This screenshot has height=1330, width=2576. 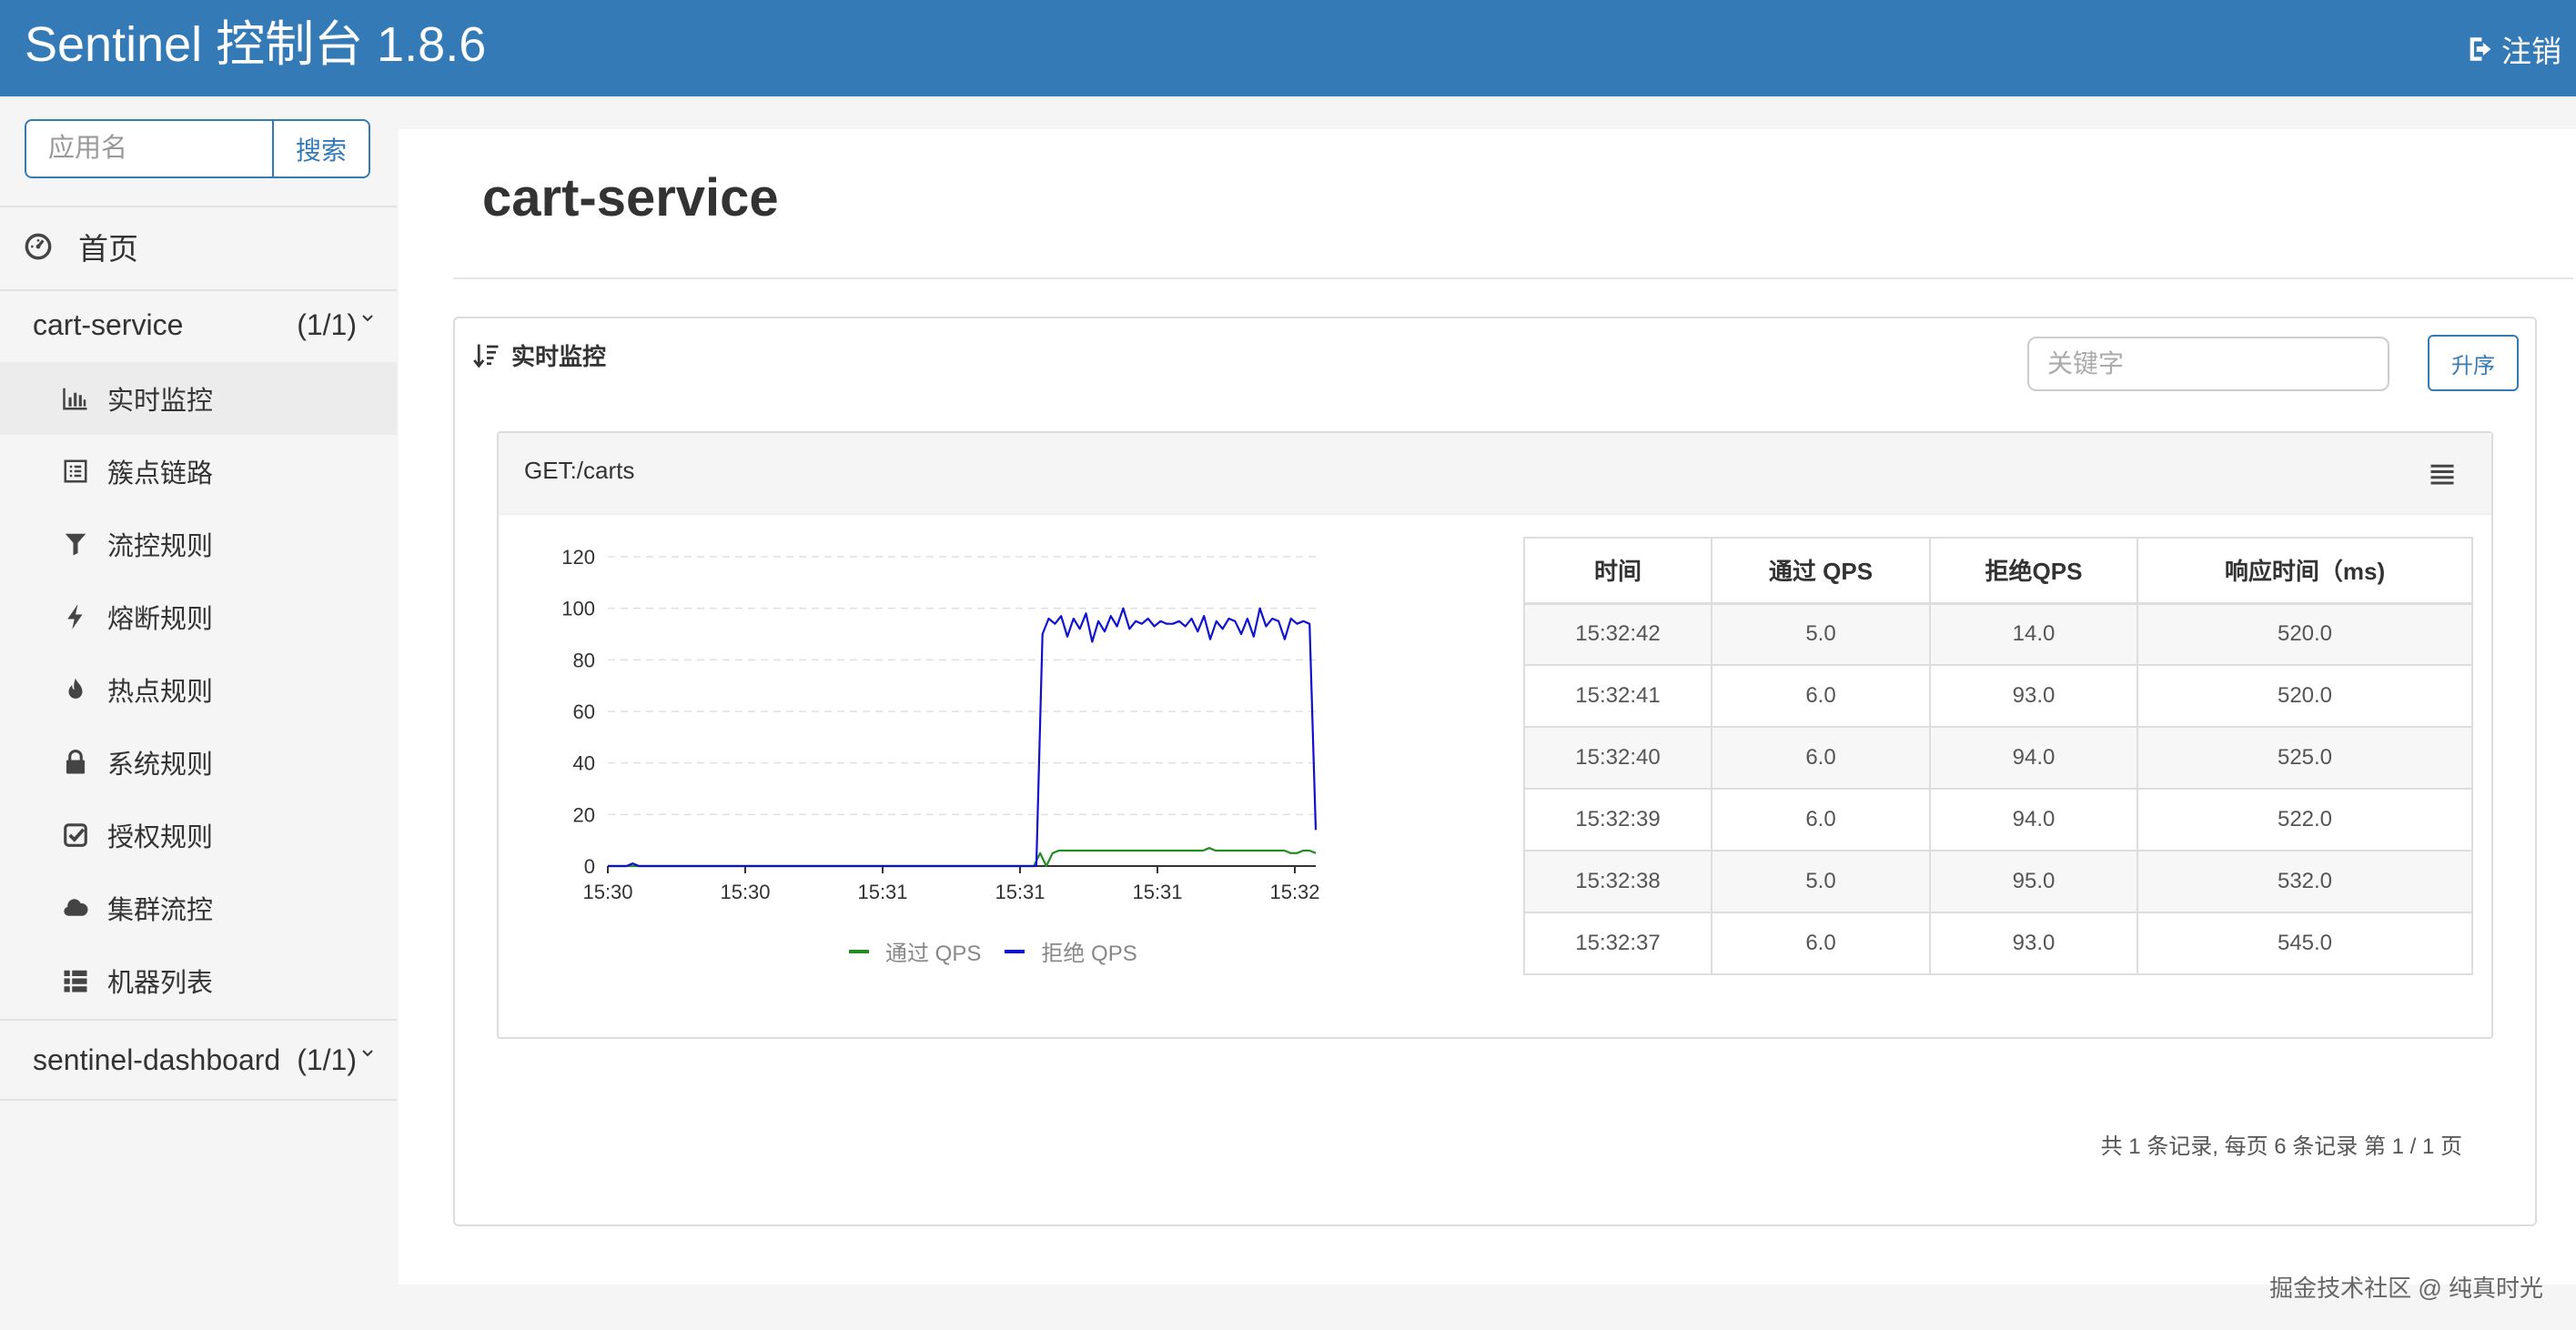 What do you see at coordinates (38, 246) in the screenshot?
I see `dashboard-icon` at bounding box center [38, 246].